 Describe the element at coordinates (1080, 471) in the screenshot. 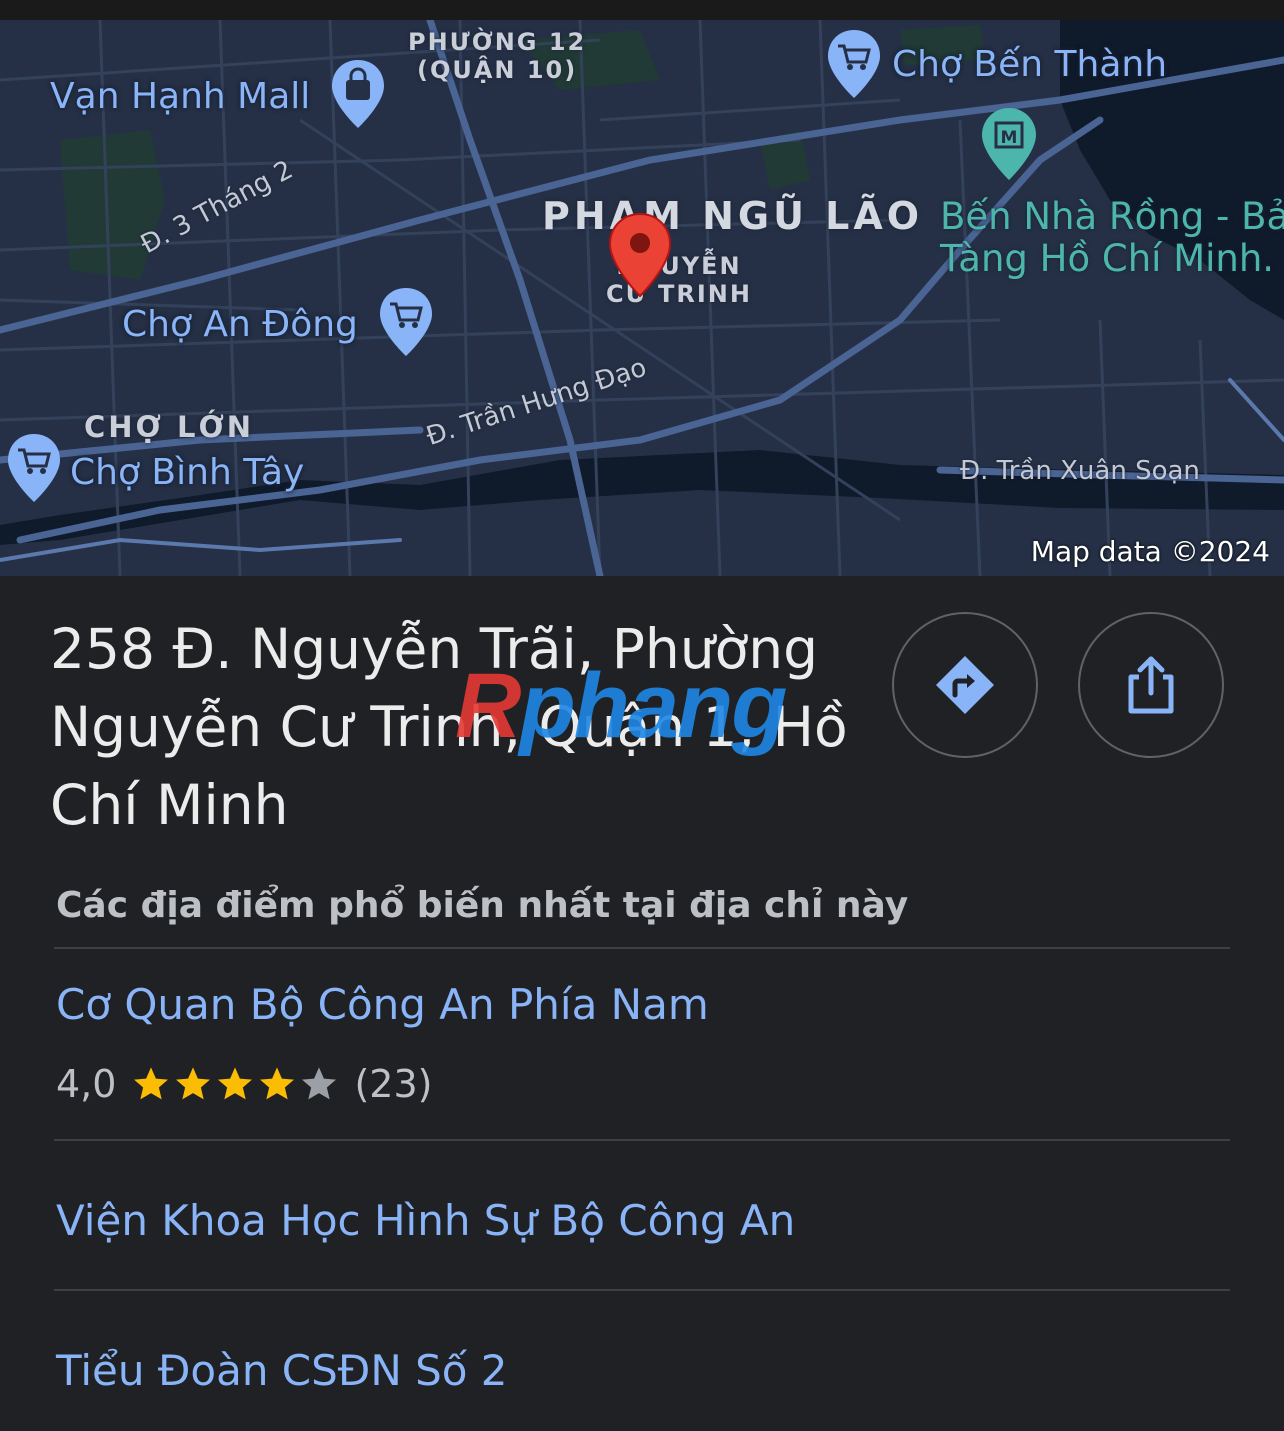

I see `map-label-d-tran-xuan-soan: Đ. Trần Xuân Soạn` at that location.